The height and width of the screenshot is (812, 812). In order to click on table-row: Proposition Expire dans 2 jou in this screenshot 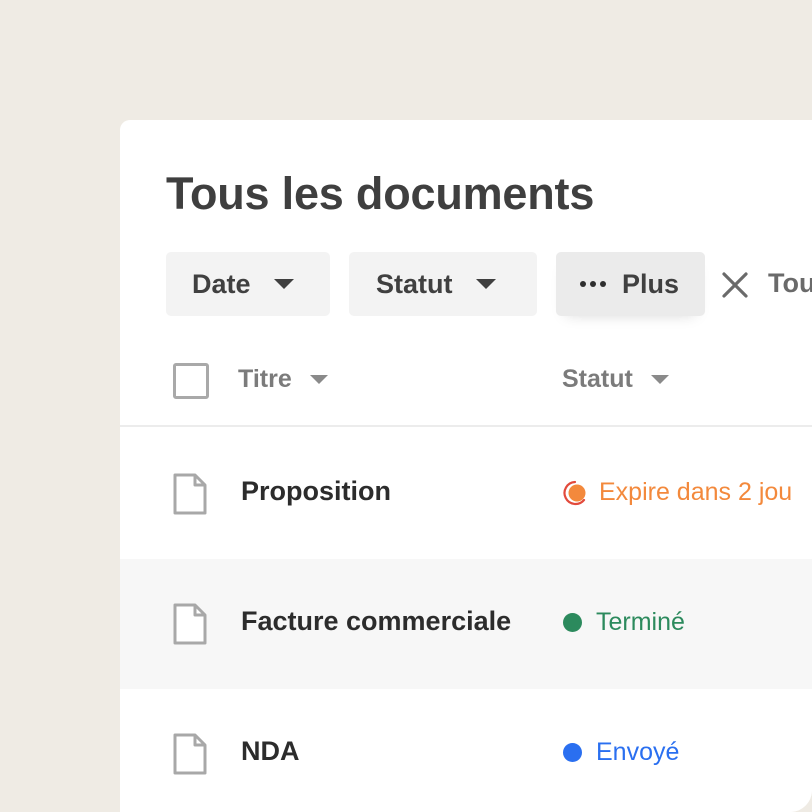, I will do `click(466, 494)`.